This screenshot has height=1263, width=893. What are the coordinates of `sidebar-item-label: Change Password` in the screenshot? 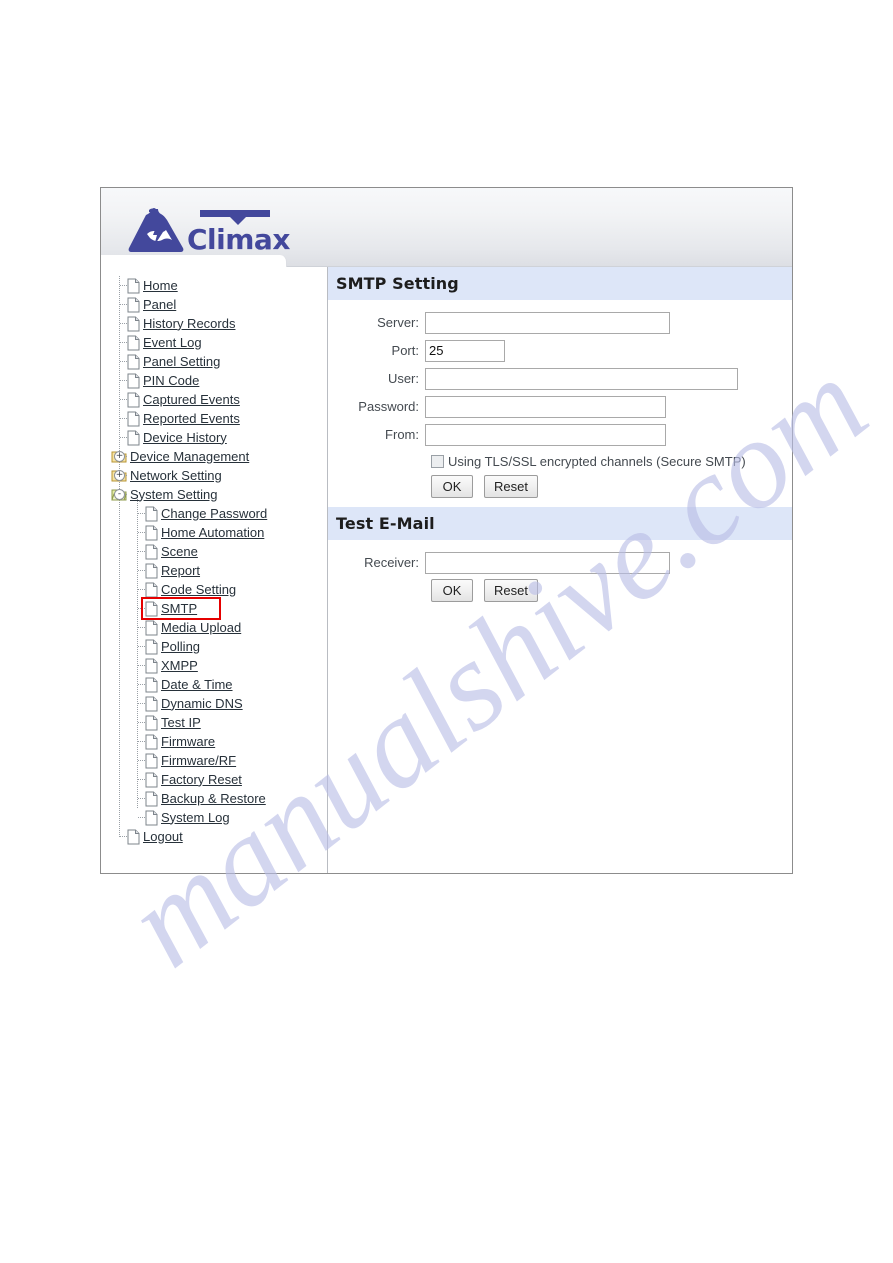 It's located at (214, 514).